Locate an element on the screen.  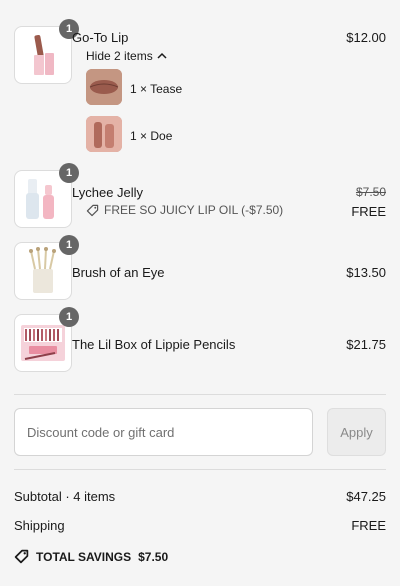
product-thumbnail-brush-of-an-eye: 1 is located at coordinates (46, 267).